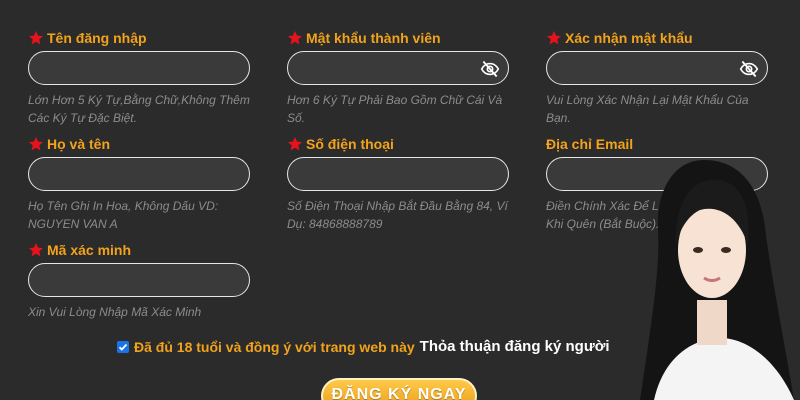 Image resolution: width=800 pixels, height=400 pixels. I want to click on agreement-terms-link: Thỏa thuận đăng ký người, so click(515, 346).